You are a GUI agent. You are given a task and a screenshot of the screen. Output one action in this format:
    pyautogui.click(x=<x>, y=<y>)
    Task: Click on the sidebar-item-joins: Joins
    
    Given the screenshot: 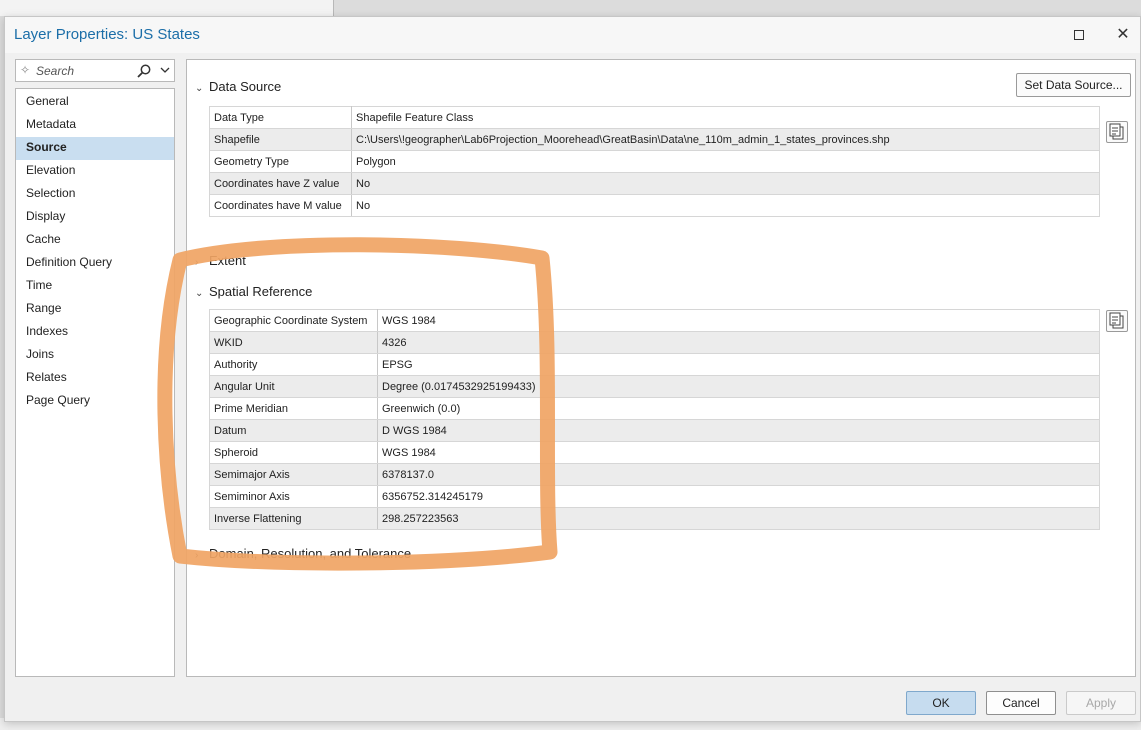 What is the action you would take?
    pyautogui.click(x=95, y=355)
    